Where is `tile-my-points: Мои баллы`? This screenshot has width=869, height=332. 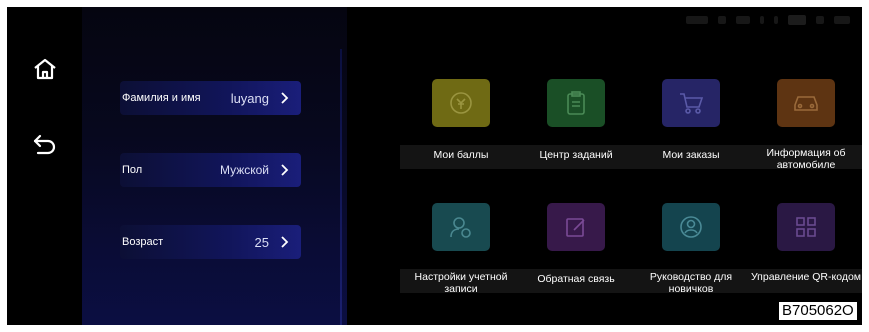
tile-my-points: Мои баллы is located at coordinates (461, 126).